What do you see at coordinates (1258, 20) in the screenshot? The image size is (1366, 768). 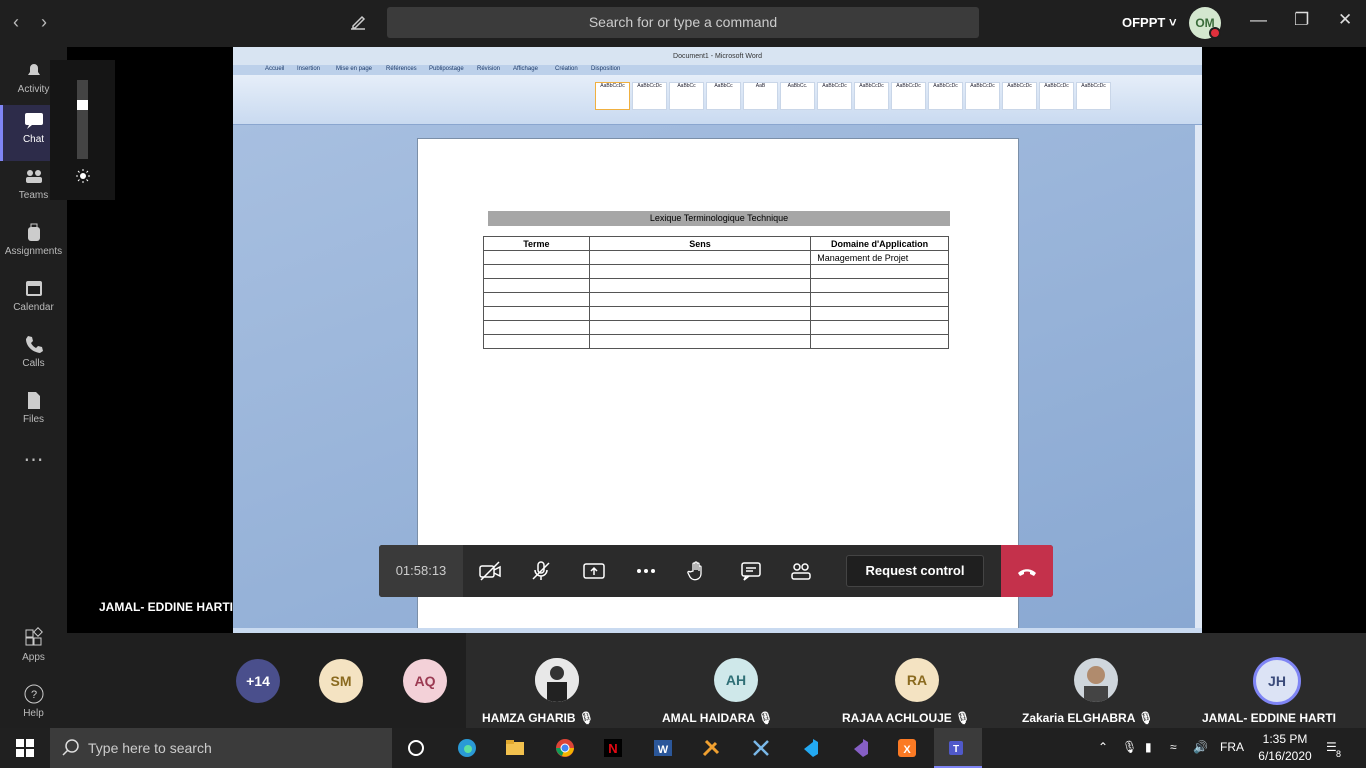 I see `minimize-icon: —` at bounding box center [1258, 20].